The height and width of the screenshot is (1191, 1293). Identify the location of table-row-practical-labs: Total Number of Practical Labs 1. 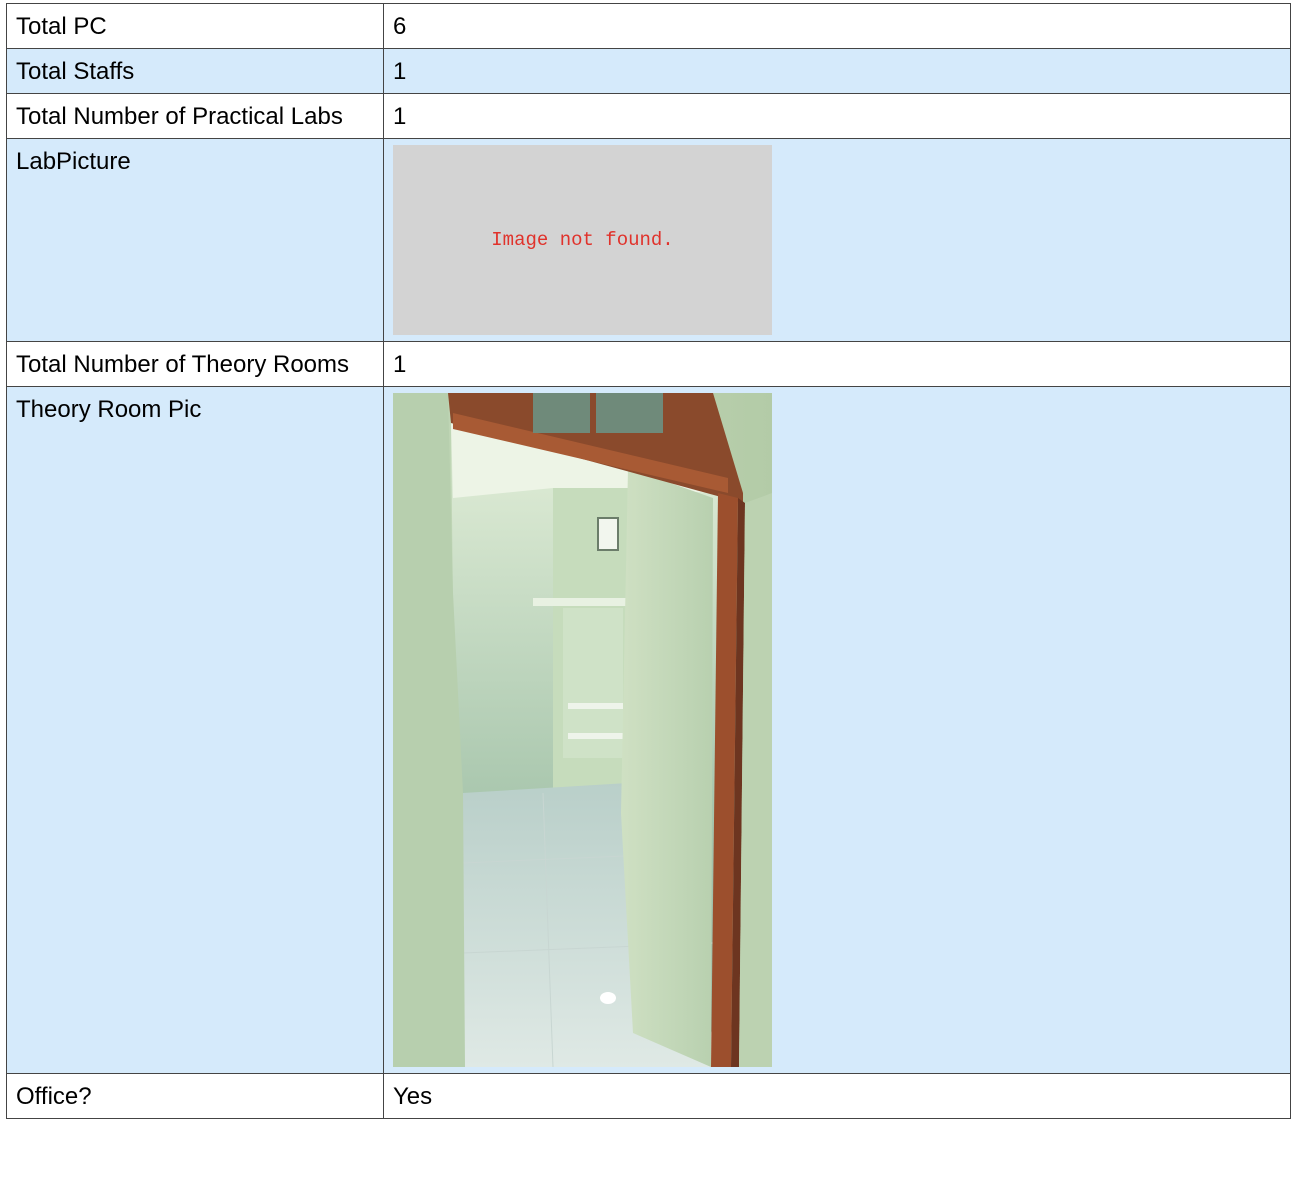
(648, 116).